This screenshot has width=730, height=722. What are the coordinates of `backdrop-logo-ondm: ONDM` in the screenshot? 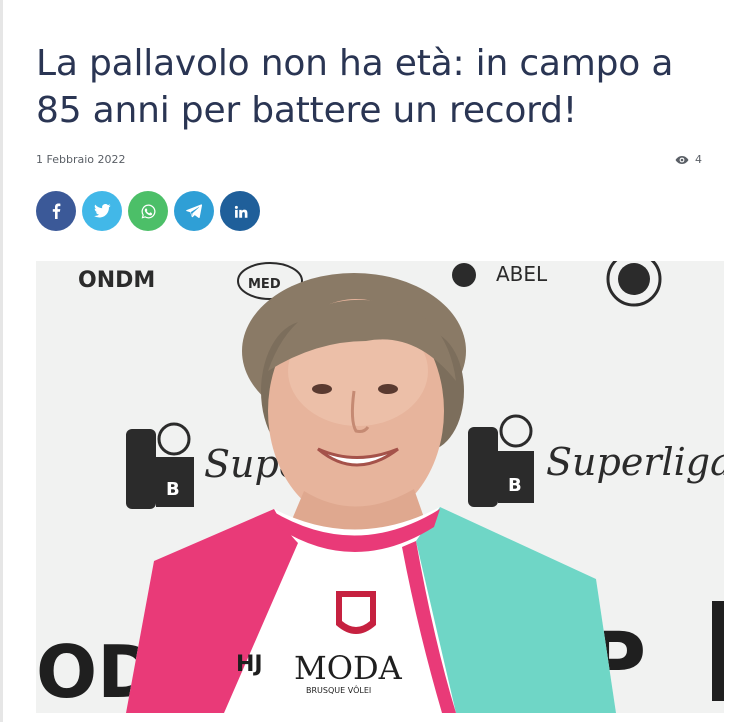 It's located at (116, 280).